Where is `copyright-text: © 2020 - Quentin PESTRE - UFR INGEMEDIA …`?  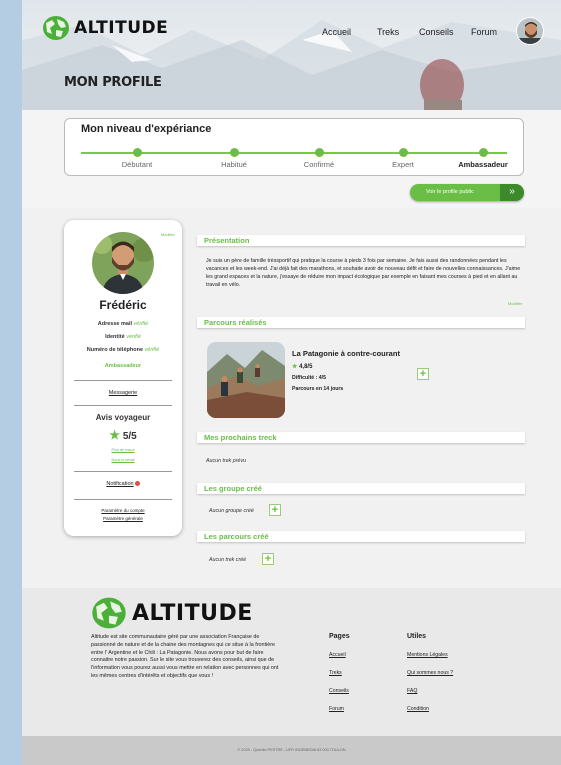
copyright-text: © 2020 - Quentin PESTRE - UFR INGEMEDIA … is located at coordinates (291, 750).